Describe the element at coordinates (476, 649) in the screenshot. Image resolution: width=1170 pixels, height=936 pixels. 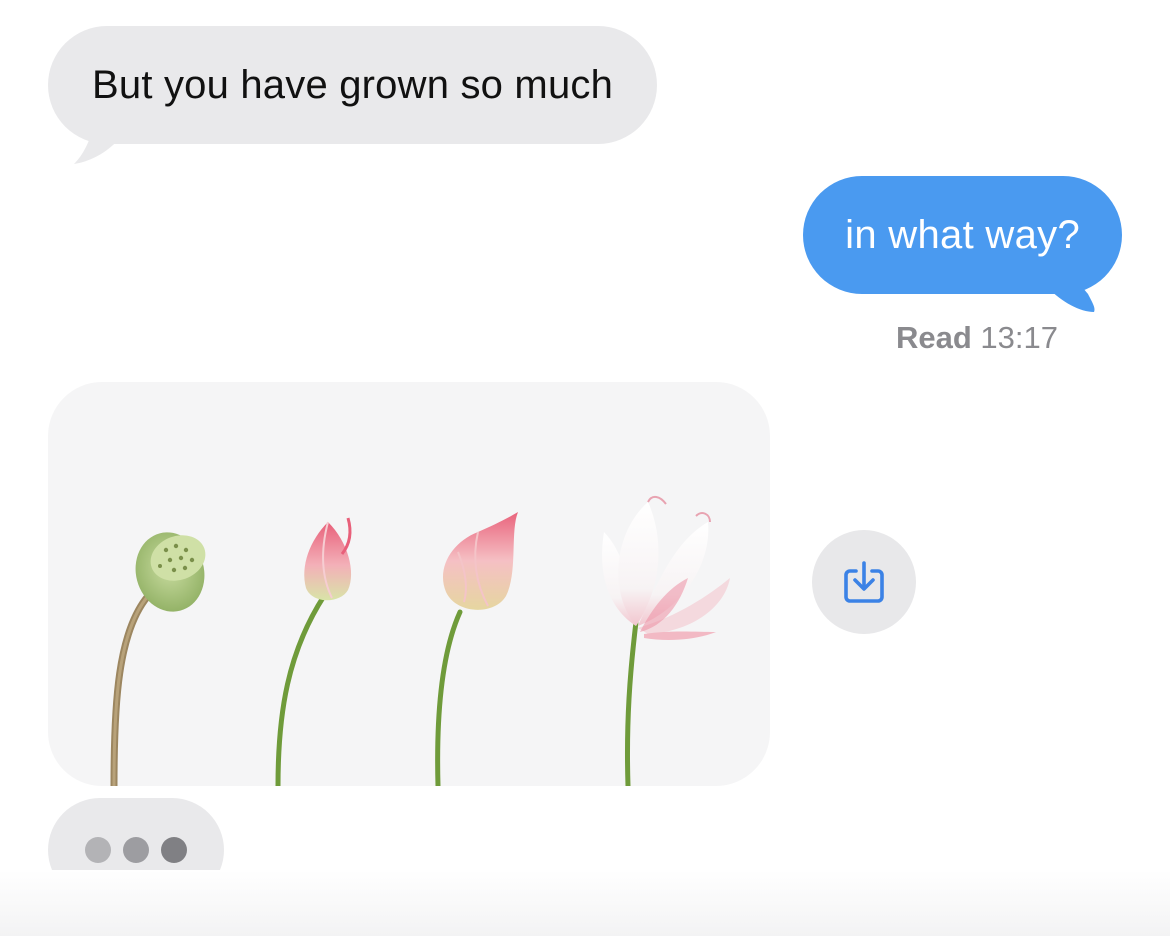
I see `lotus-large-bud` at that location.